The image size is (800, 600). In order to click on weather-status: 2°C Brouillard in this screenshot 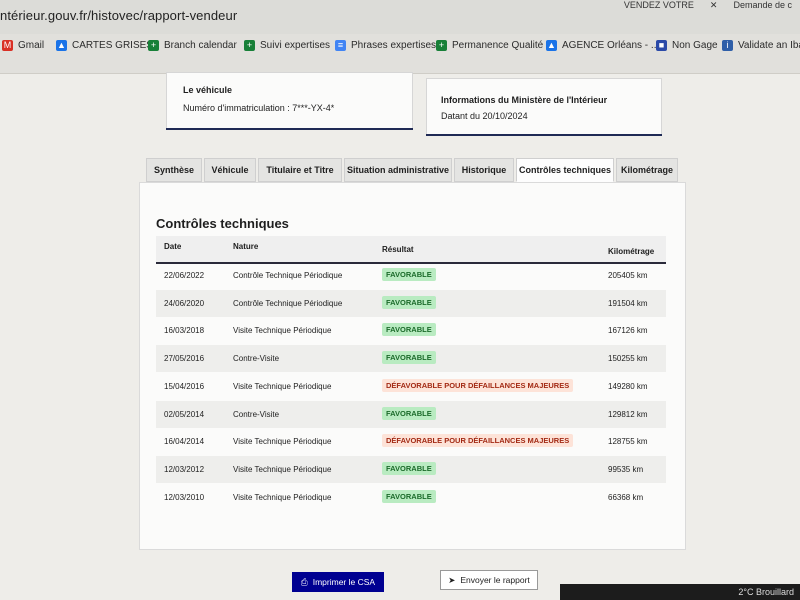, I will do `click(766, 592)`.